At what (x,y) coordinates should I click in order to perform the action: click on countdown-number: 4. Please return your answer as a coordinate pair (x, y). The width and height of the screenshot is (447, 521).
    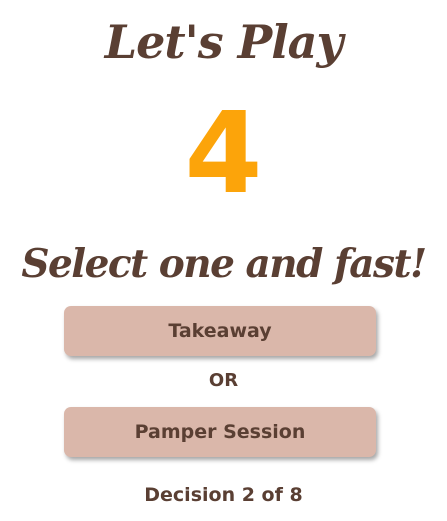
    Looking at the image, I should click on (223, 154).